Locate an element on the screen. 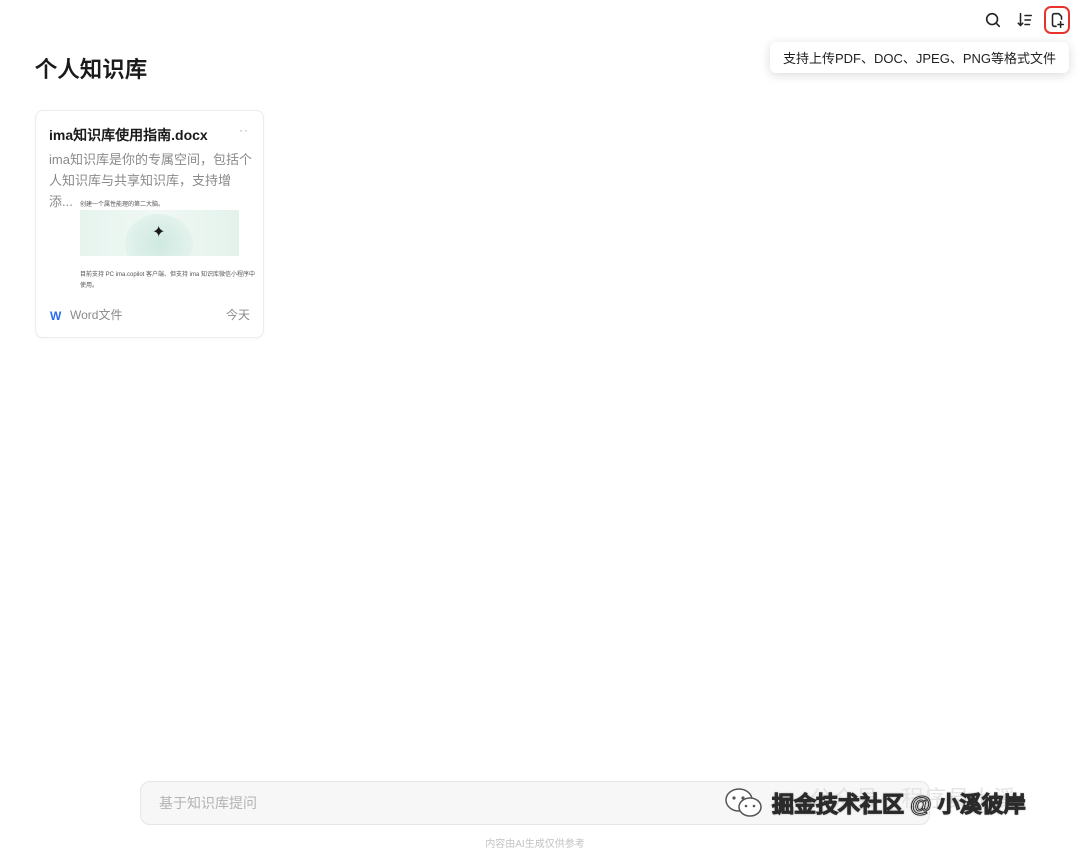 The width and height of the screenshot is (1080, 852). upload-tooltip: 支持上传PDF、DOC、JPEG、PNG等格式文件 is located at coordinates (919, 57).